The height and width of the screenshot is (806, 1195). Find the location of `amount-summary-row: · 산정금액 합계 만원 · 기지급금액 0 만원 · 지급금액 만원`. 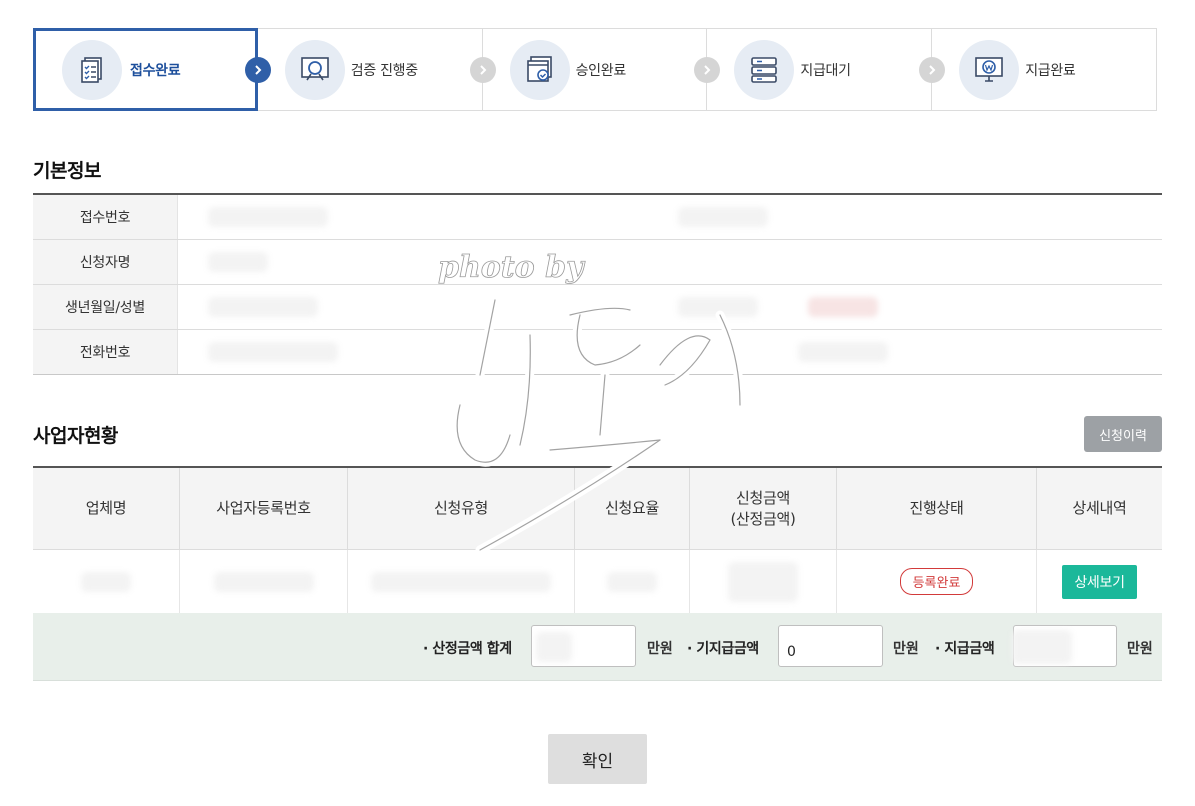

amount-summary-row: · 산정금액 합계 만원 · 기지급금액 0 만원 · 지급금액 만원 is located at coordinates (597, 647).